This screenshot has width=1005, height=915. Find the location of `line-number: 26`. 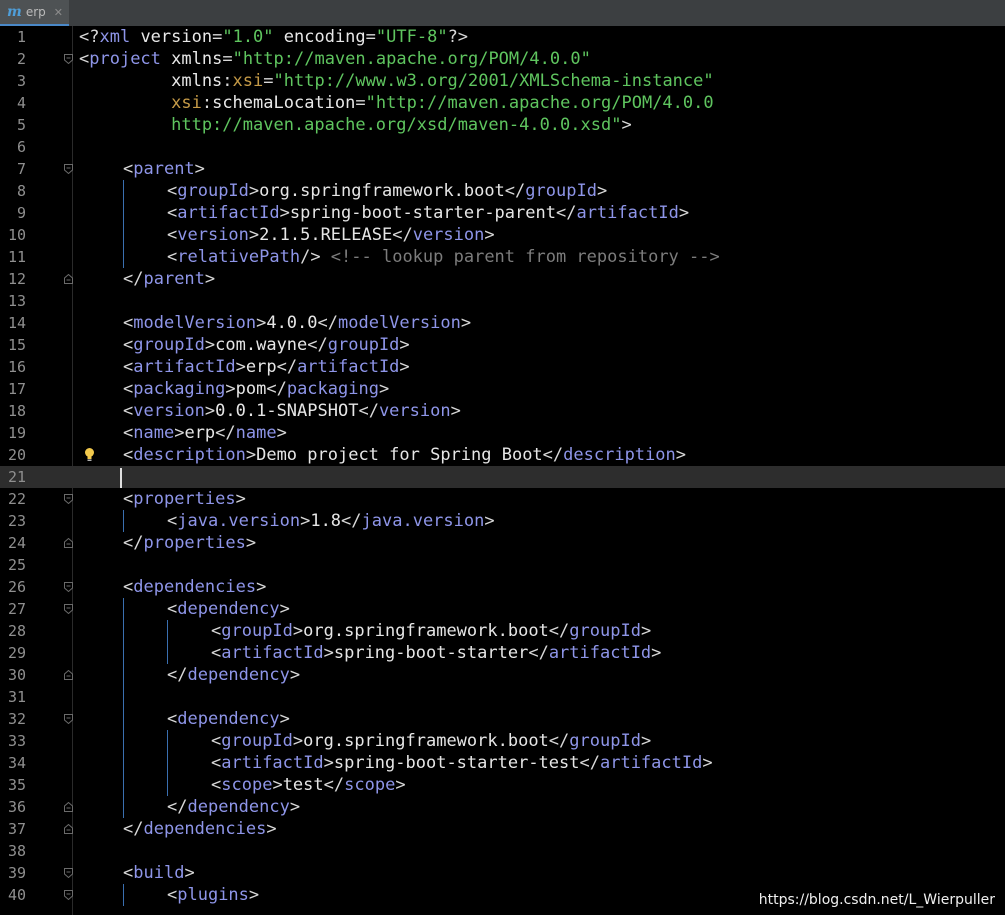

line-number: 26 is located at coordinates (16, 587).